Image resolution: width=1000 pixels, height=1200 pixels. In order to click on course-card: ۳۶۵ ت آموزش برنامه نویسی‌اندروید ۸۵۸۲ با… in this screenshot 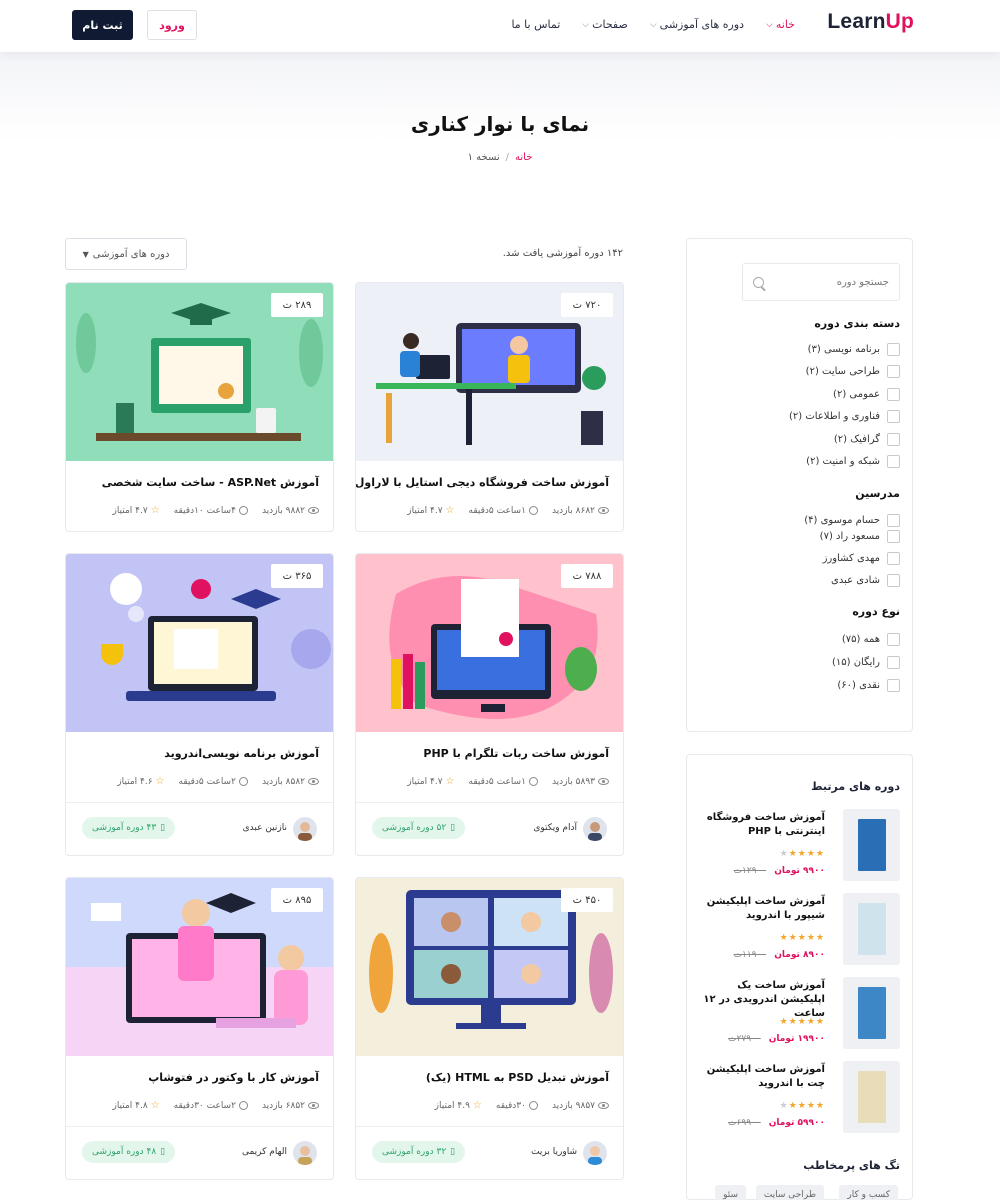, I will do `click(199, 704)`.